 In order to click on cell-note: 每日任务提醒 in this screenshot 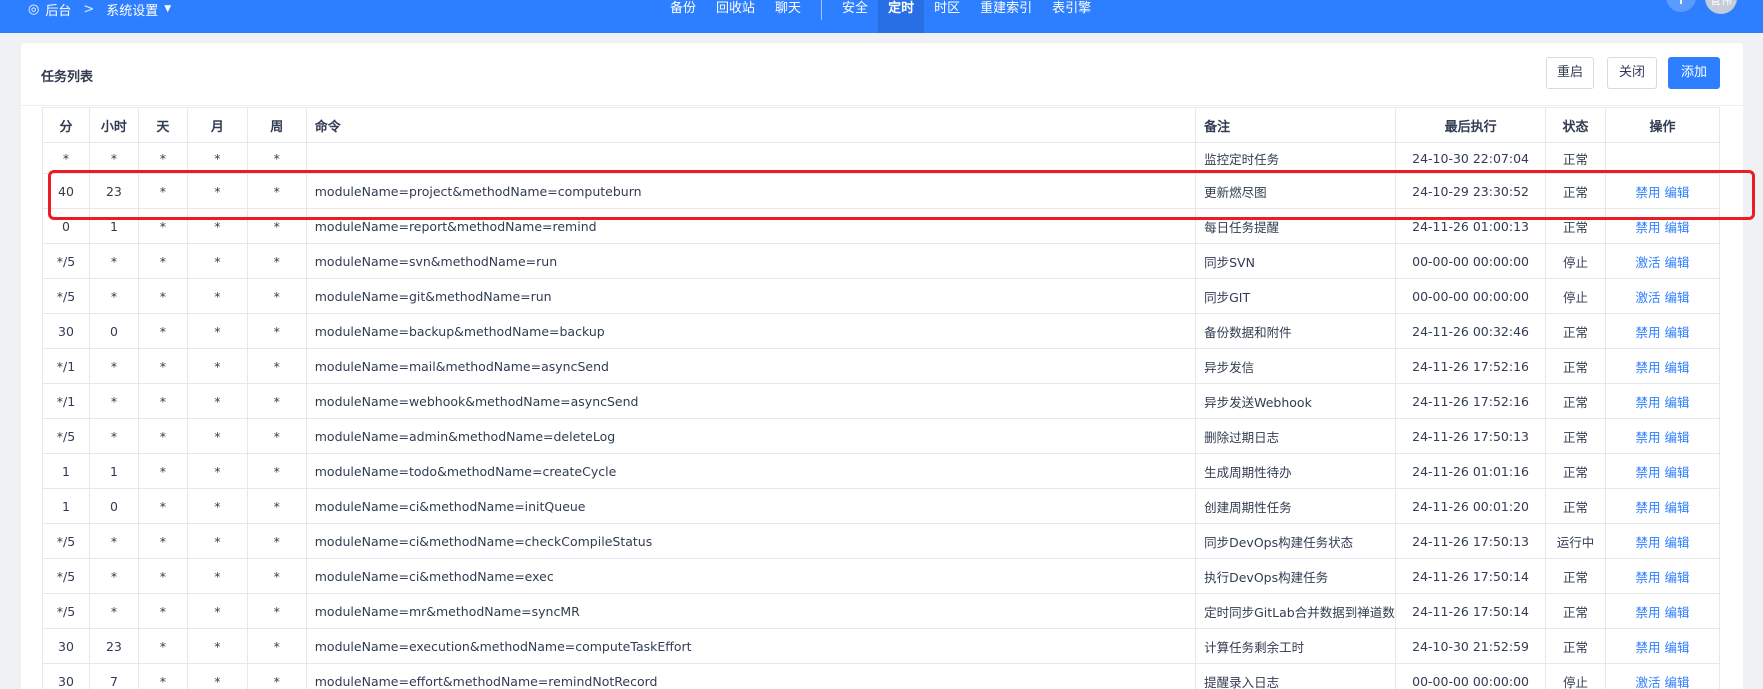, I will do `click(1296, 226)`.